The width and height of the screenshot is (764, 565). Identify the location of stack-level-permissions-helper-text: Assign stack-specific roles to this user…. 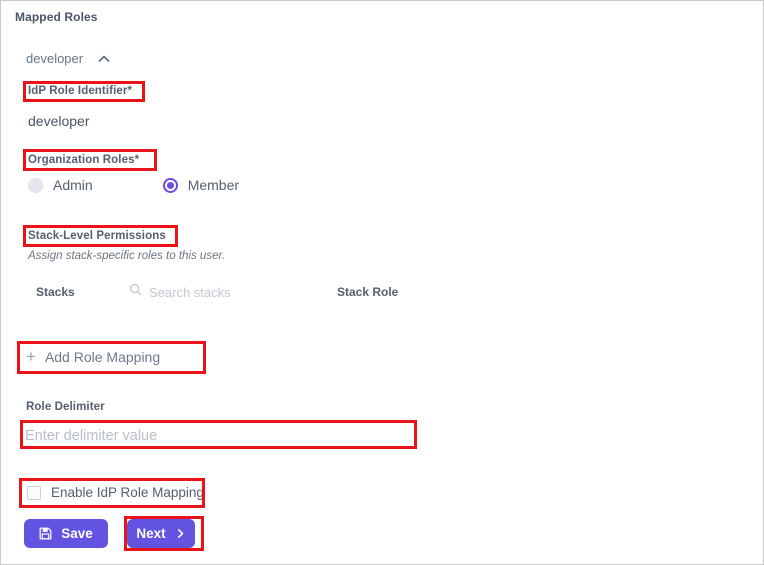
(127, 256).